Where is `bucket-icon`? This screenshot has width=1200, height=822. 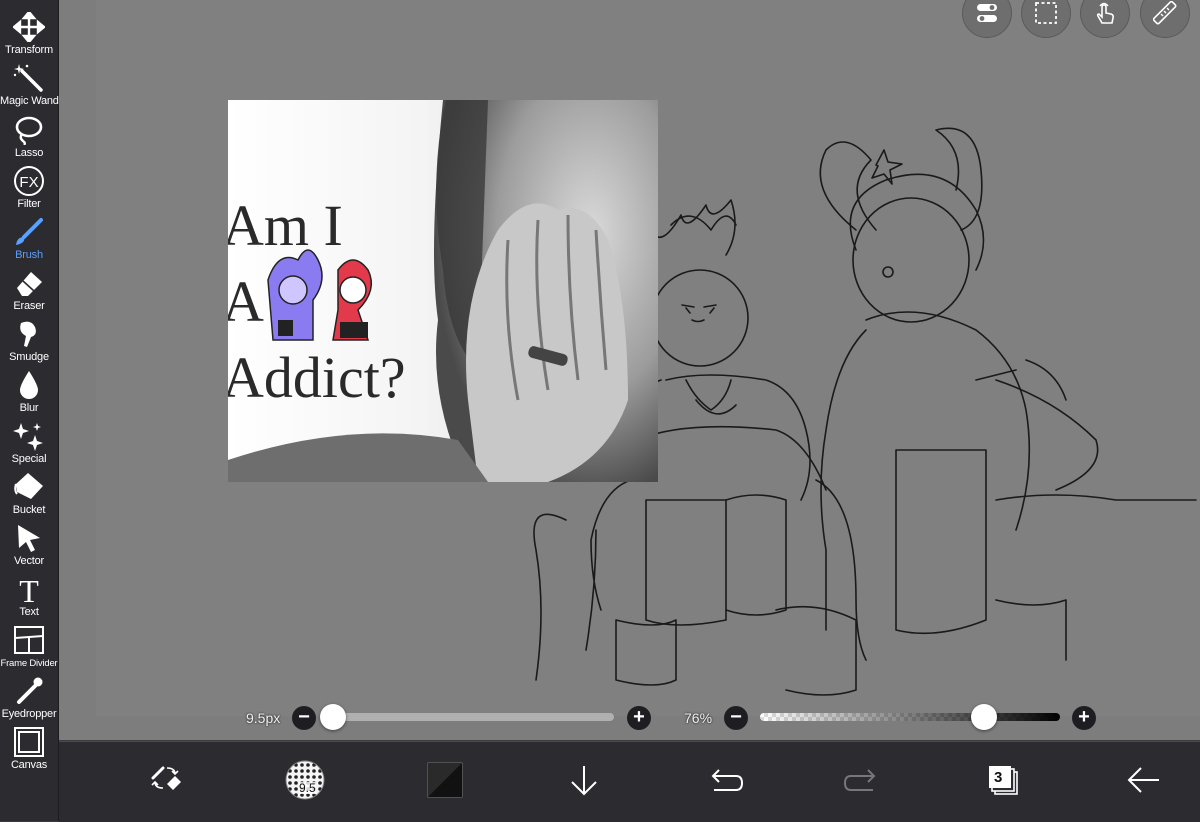
bucket-icon is located at coordinates (28, 486).